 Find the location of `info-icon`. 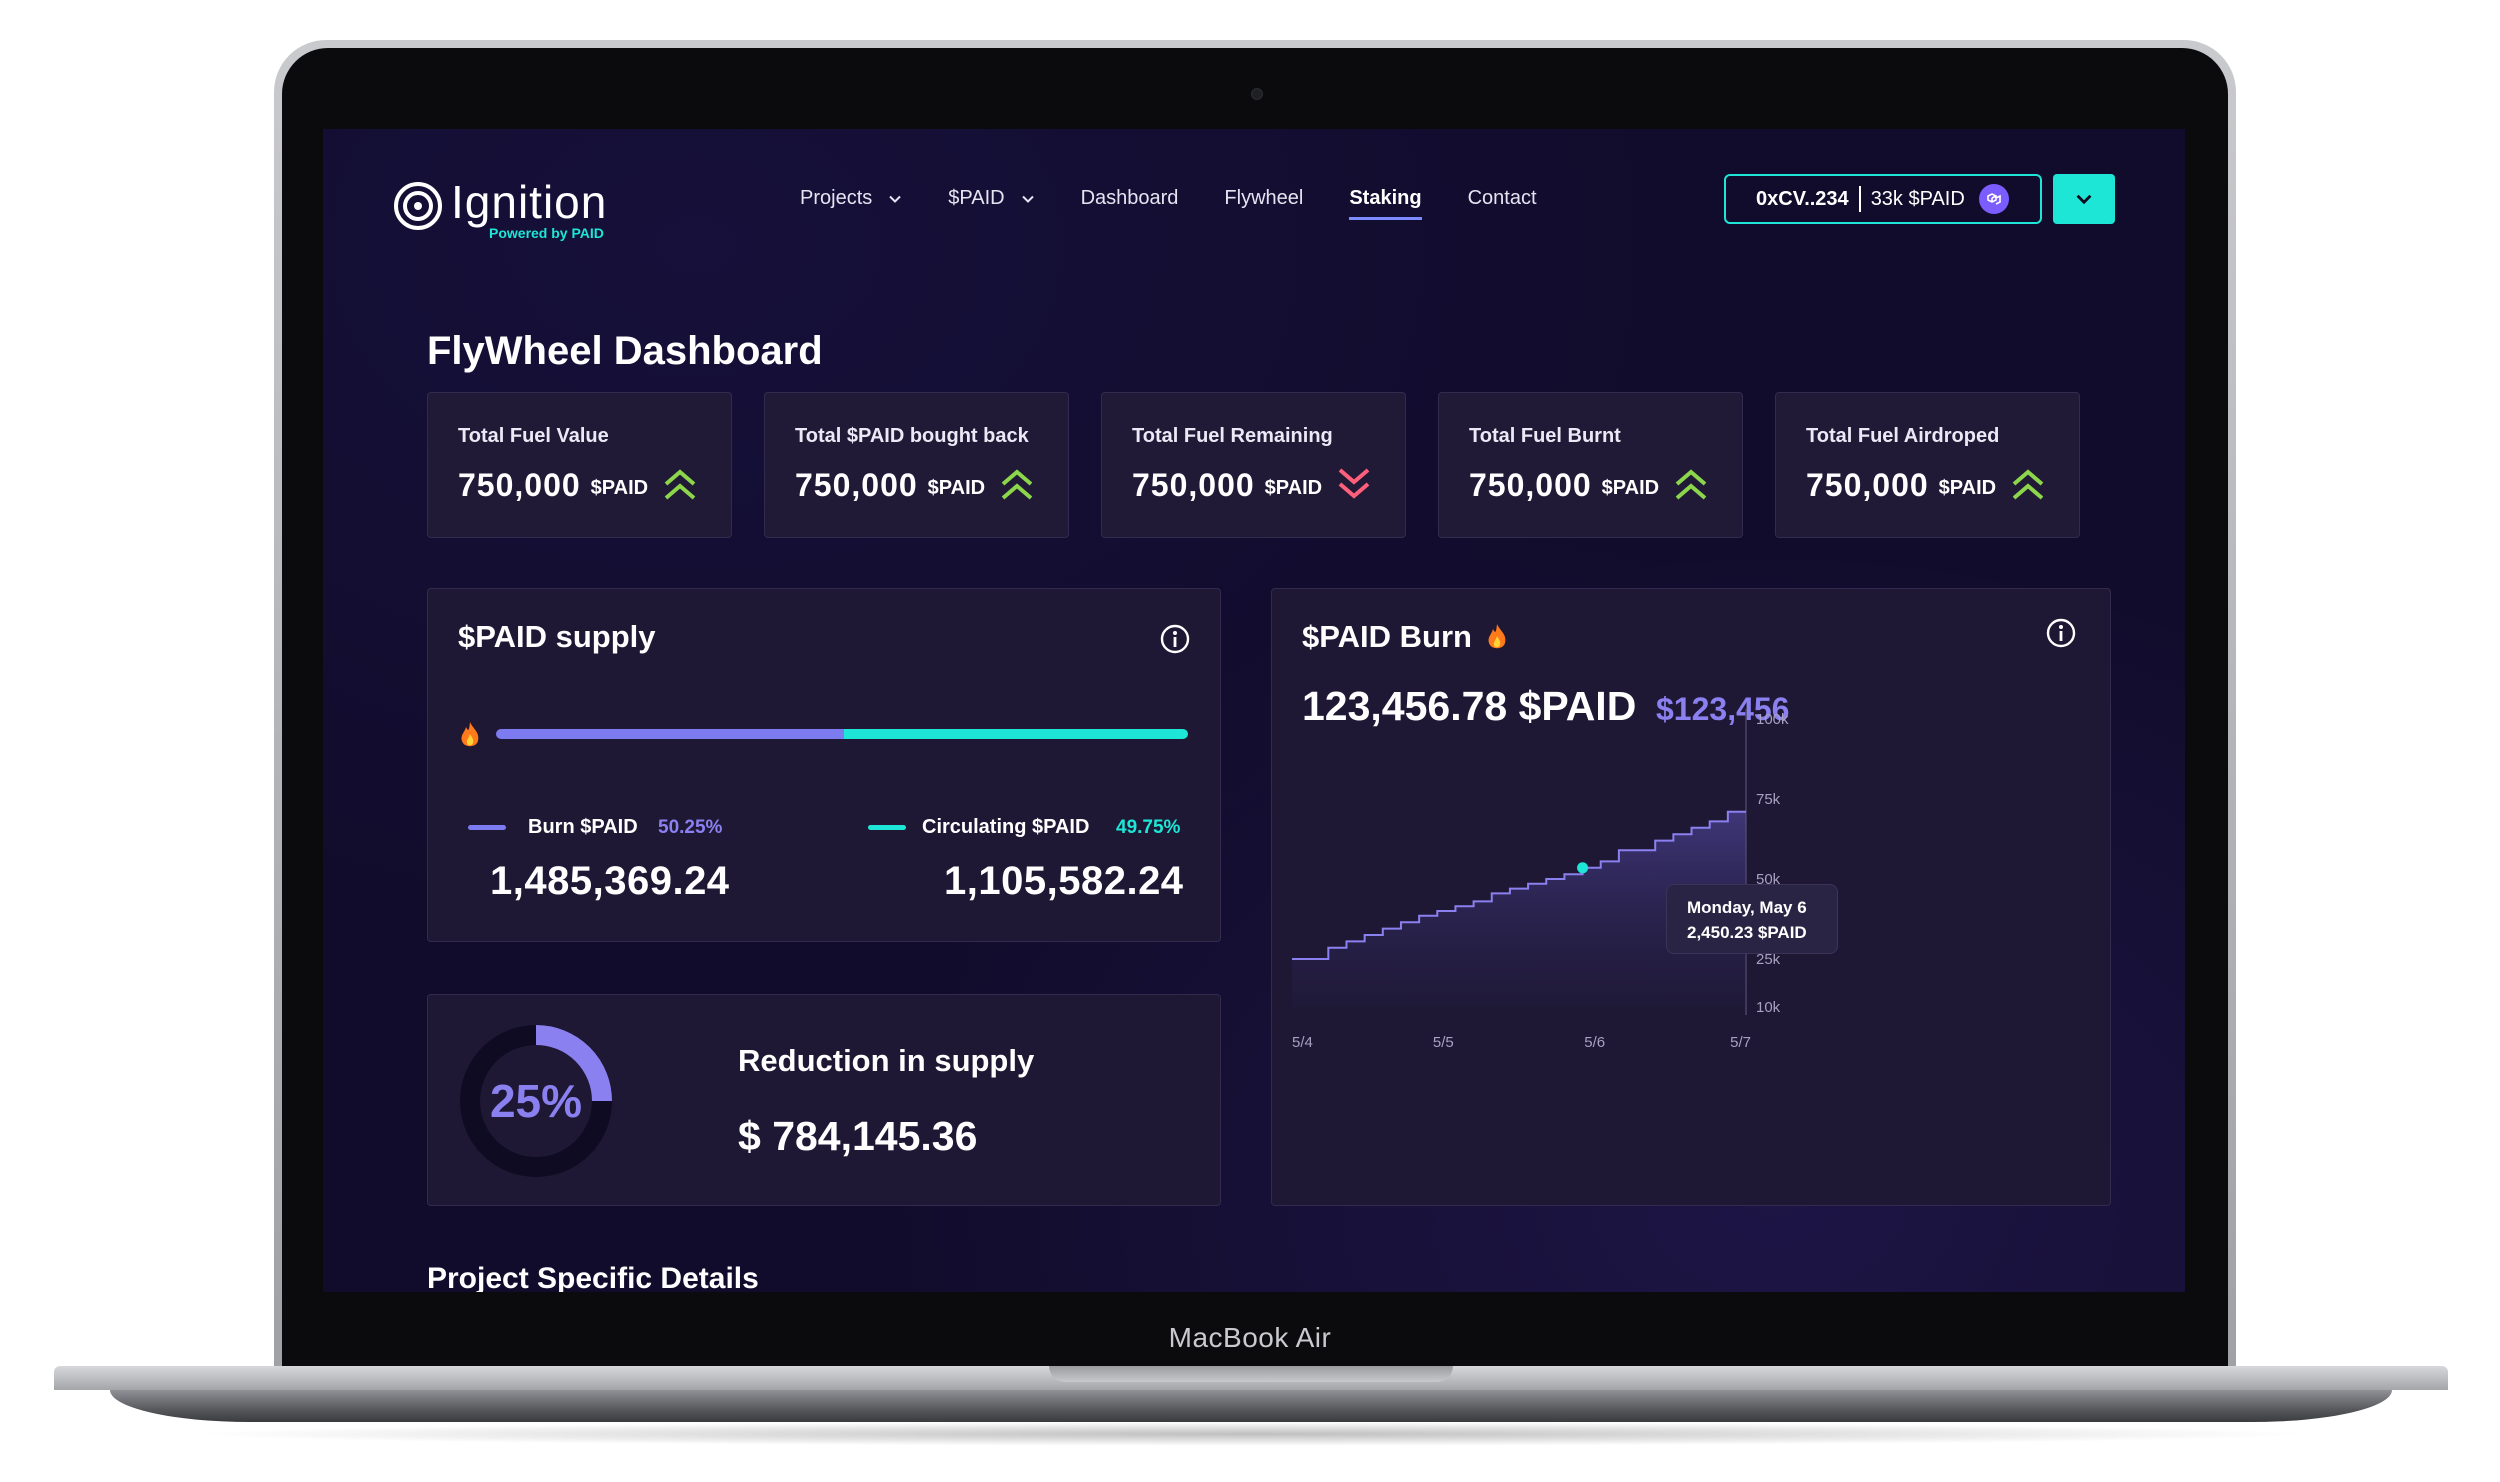

info-icon is located at coordinates (1175, 639).